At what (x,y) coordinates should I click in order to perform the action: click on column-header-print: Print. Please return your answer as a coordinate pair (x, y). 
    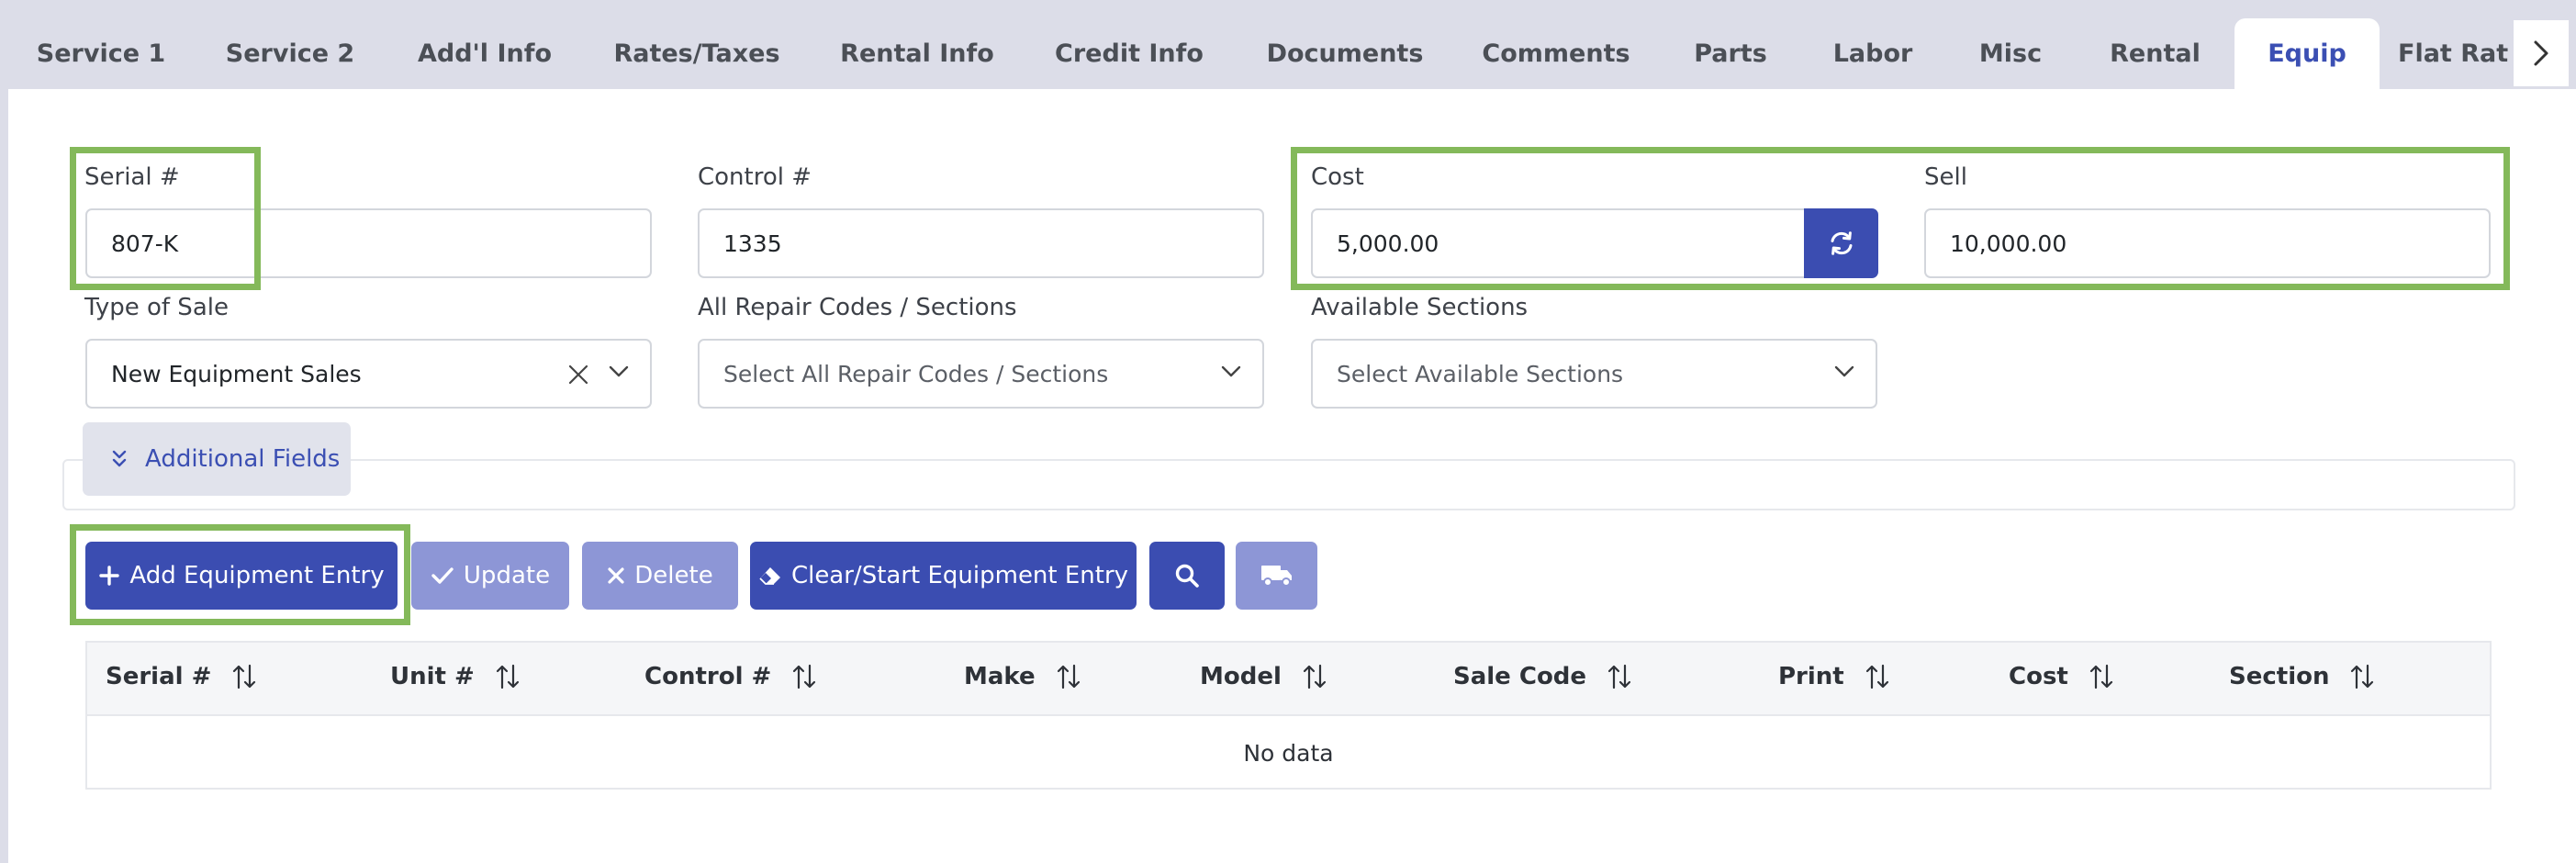
    Looking at the image, I should click on (1834, 676).